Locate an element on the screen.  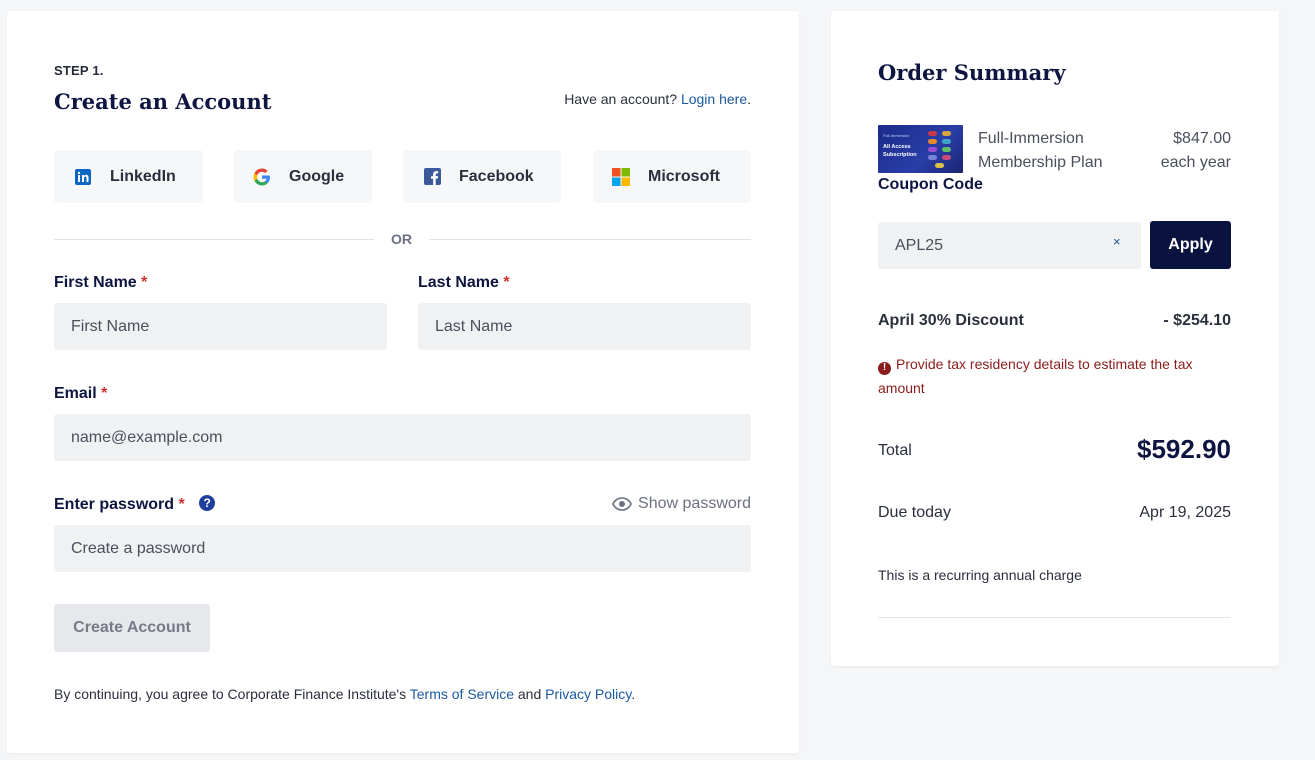
apply-coupon-button: Apply is located at coordinates (1190, 245).